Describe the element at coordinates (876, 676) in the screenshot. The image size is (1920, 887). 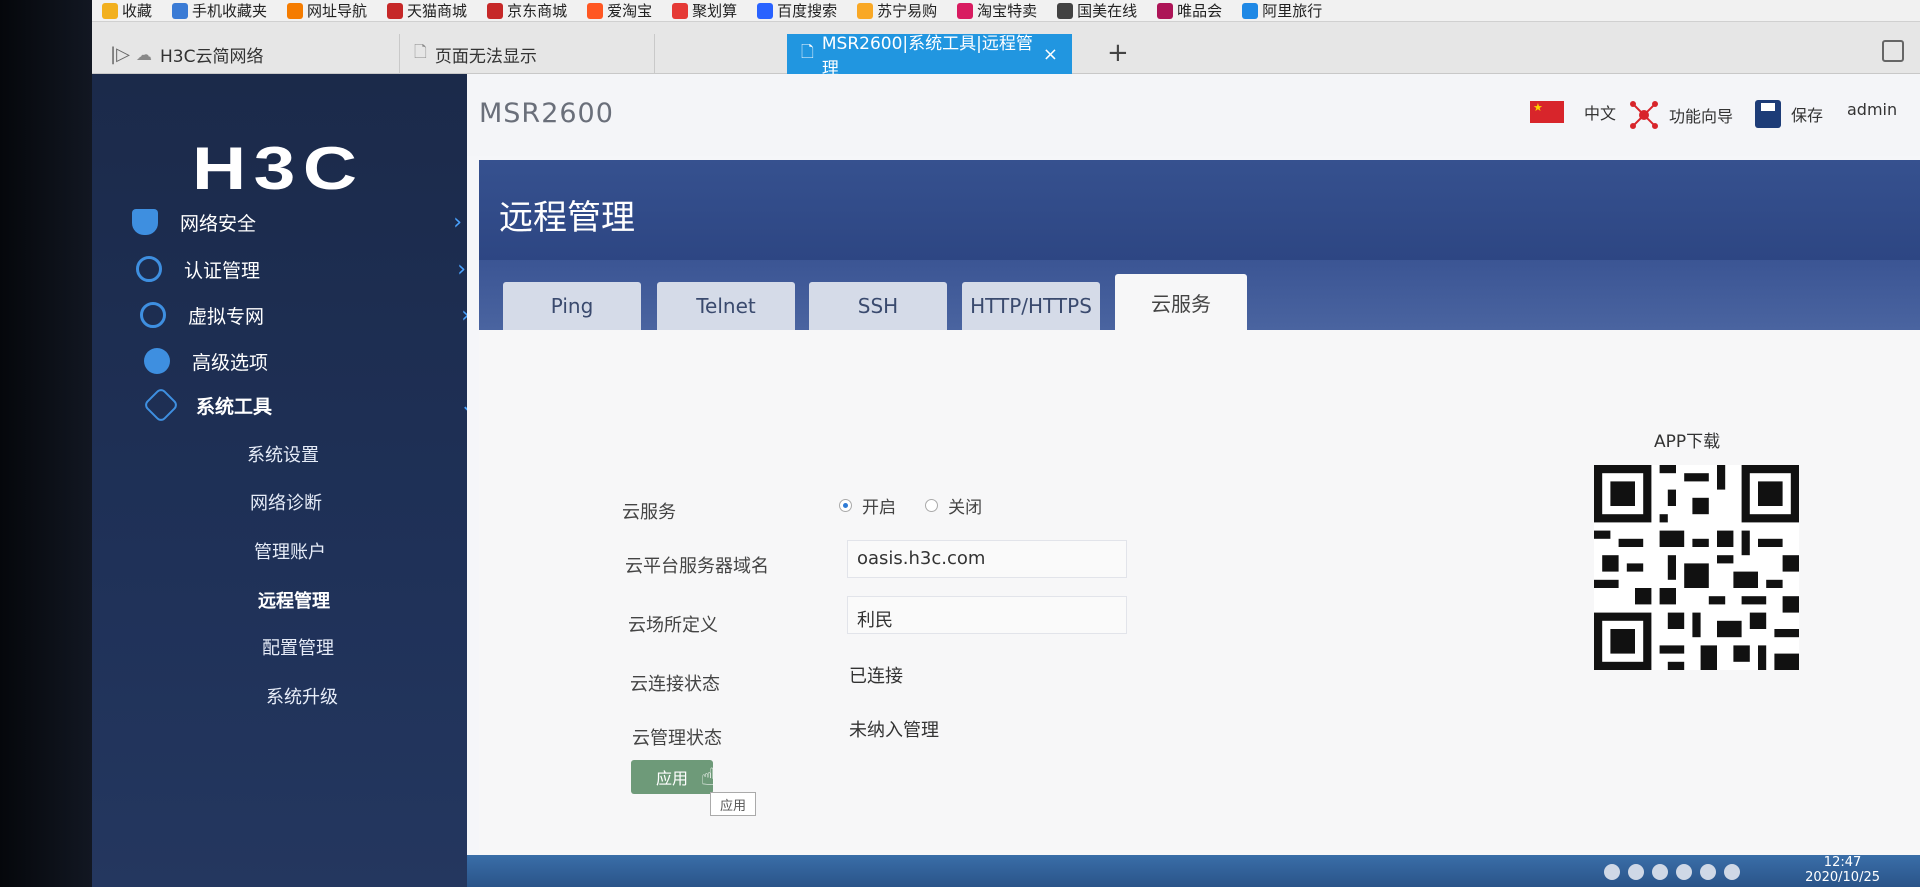
I see `connection-status-value: 已连接` at that location.